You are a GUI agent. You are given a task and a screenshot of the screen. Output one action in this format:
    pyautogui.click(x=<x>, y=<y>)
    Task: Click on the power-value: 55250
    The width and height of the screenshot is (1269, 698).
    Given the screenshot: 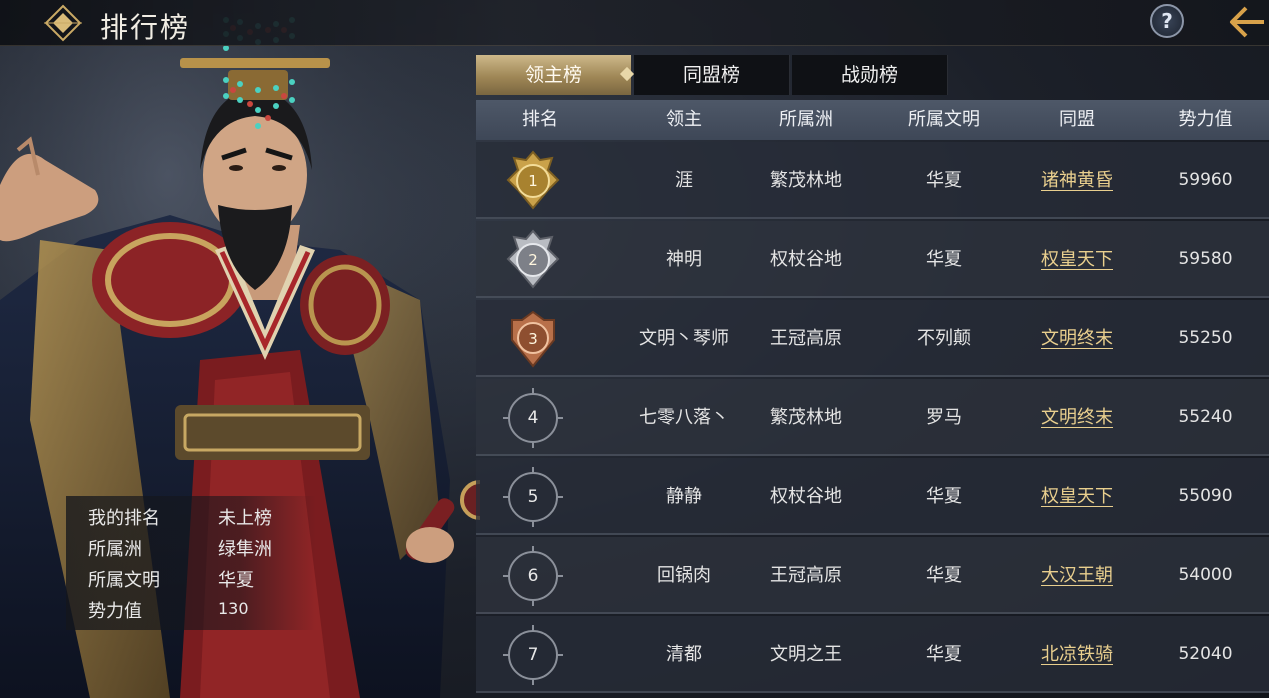 What is the action you would take?
    pyautogui.click(x=1205, y=338)
    